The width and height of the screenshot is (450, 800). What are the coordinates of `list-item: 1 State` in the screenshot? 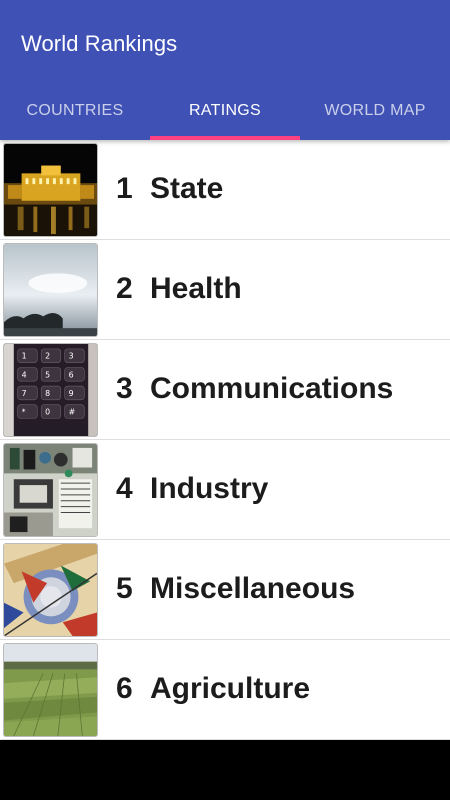 It's located at (225, 190).